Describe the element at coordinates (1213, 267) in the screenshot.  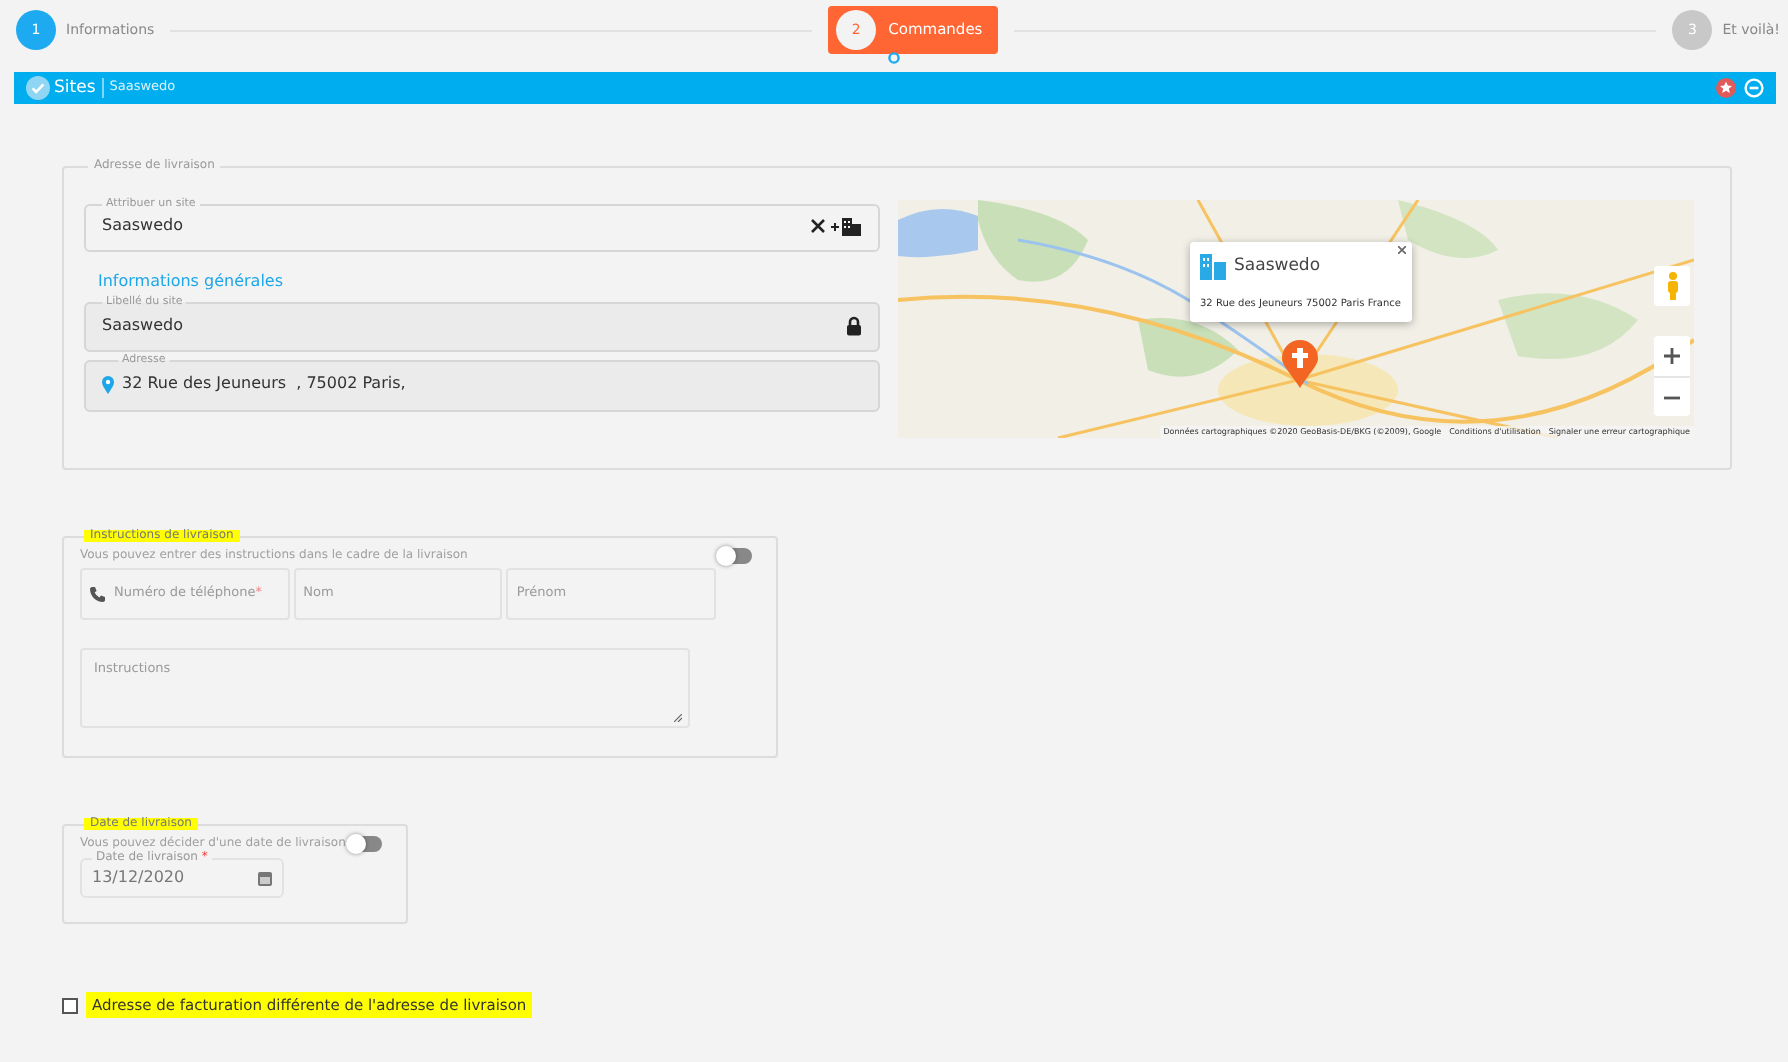
I see `building-icon` at that location.